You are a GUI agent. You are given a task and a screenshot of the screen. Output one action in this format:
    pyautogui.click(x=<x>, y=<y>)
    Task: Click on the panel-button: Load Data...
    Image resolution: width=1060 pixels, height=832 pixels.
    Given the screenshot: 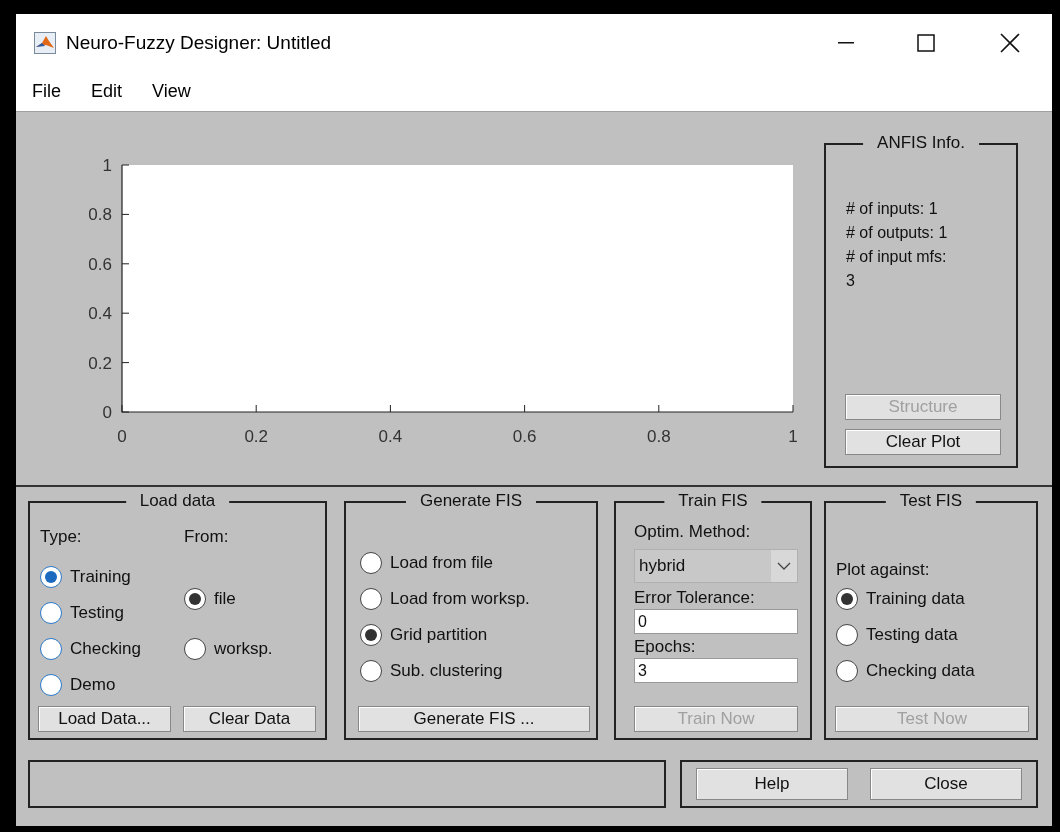 What is the action you would take?
    pyautogui.click(x=104, y=719)
    